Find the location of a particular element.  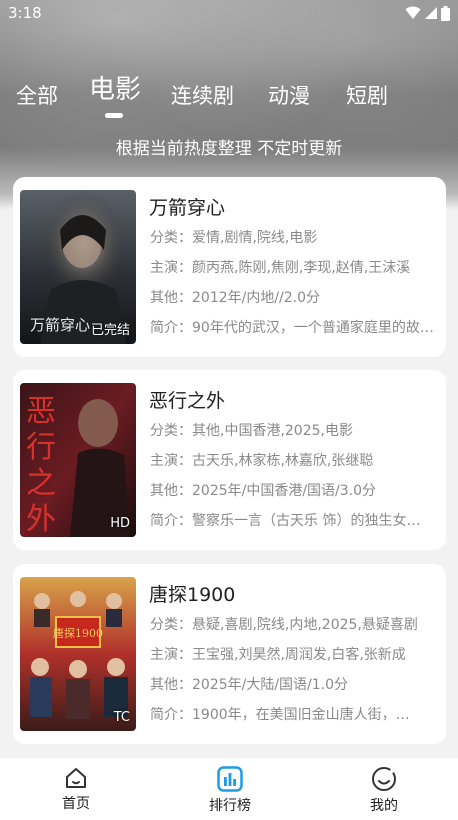

poster-title-art: 恶 is located at coordinates (41, 411).